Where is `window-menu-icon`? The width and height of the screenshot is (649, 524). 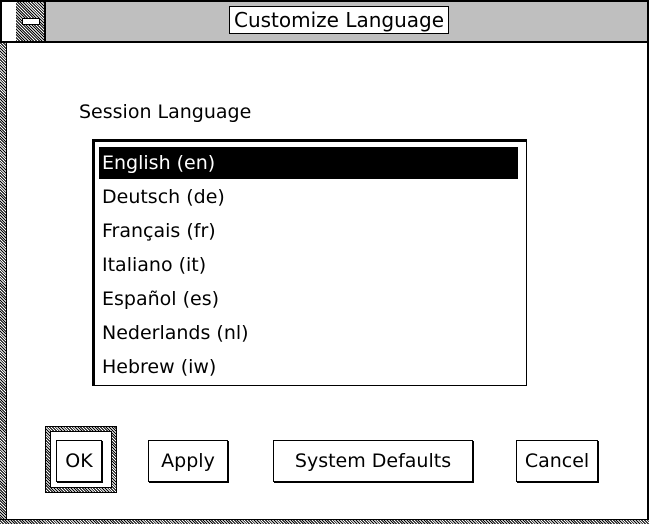
window-menu-icon is located at coordinates (31, 21).